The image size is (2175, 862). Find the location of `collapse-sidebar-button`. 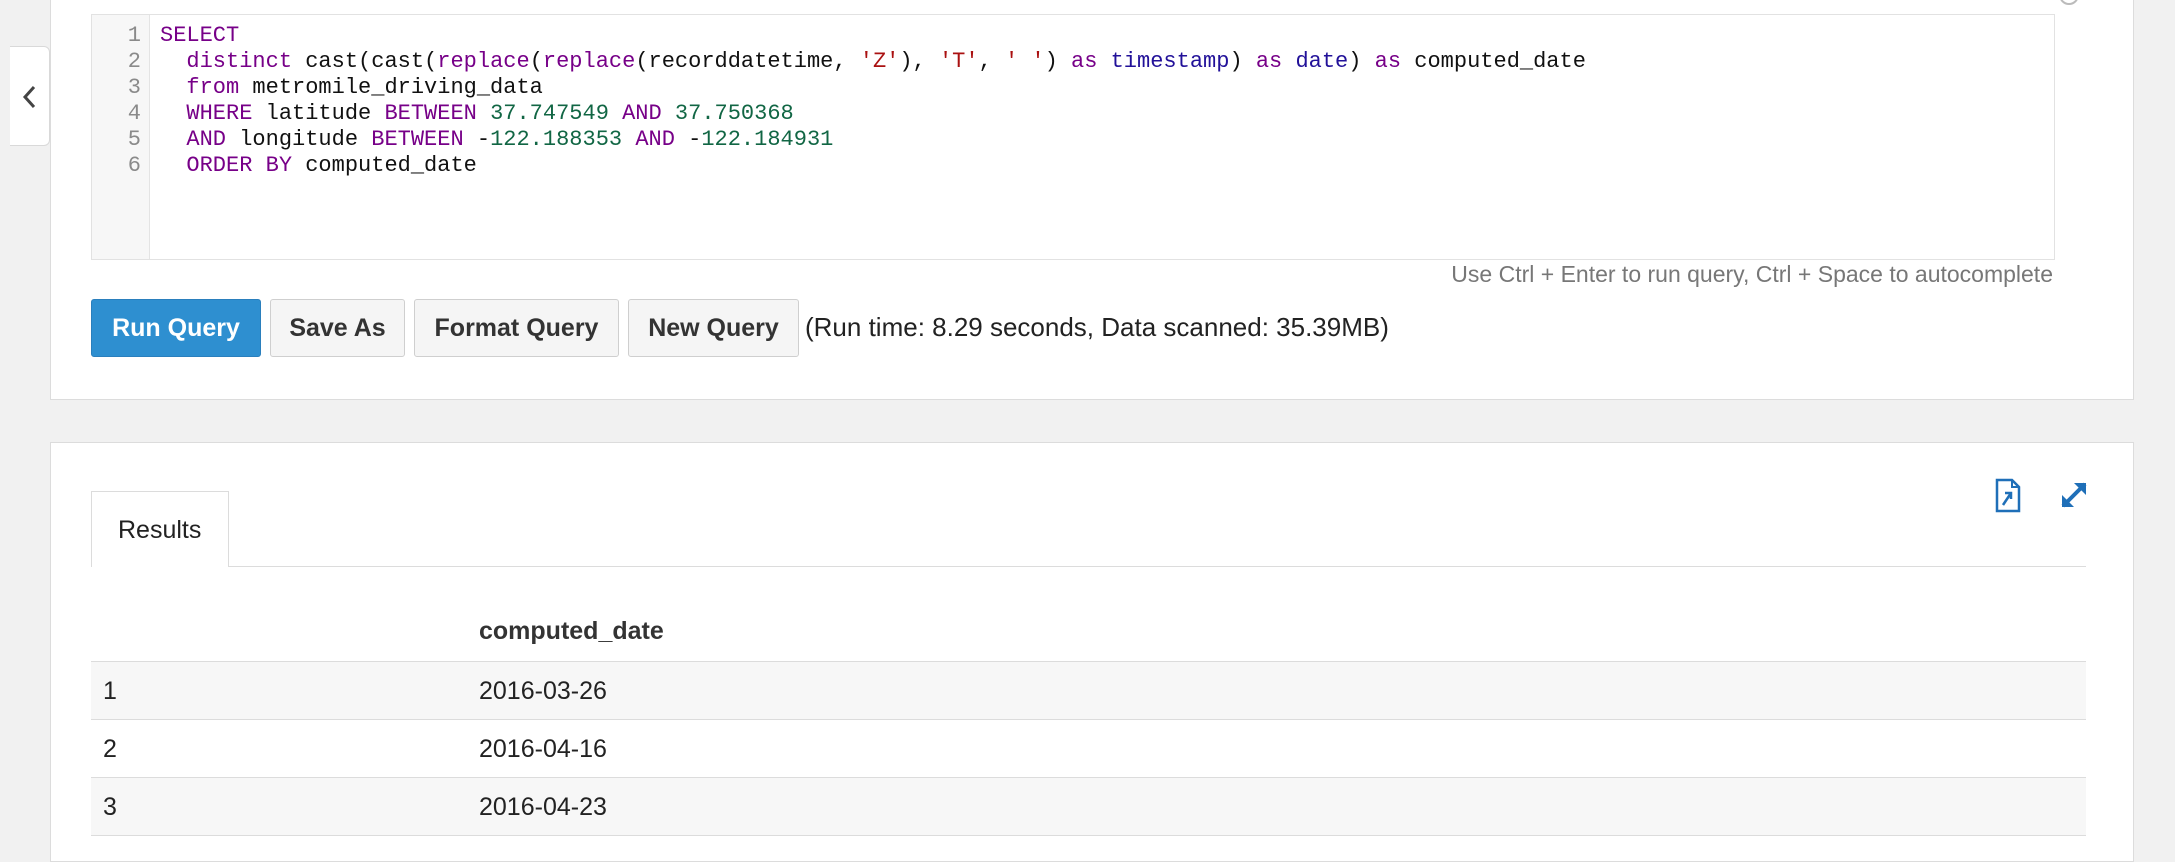

collapse-sidebar-button is located at coordinates (30, 96).